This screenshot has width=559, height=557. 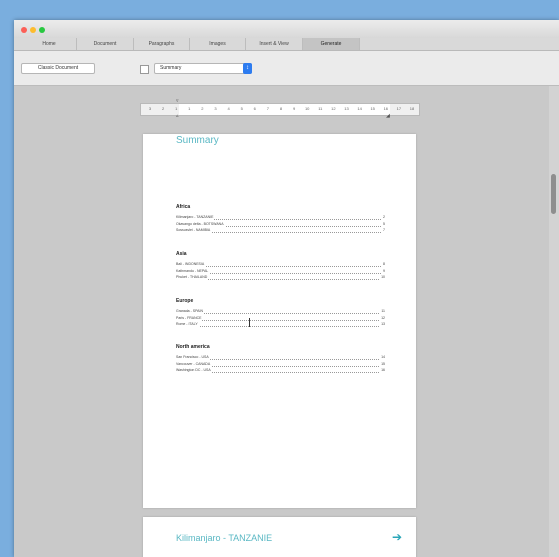 What do you see at coordinates (189, 318) in the screenshot?
I see `toc-entry-title: Paris - FRANCE` at bounding box center [189, 318].